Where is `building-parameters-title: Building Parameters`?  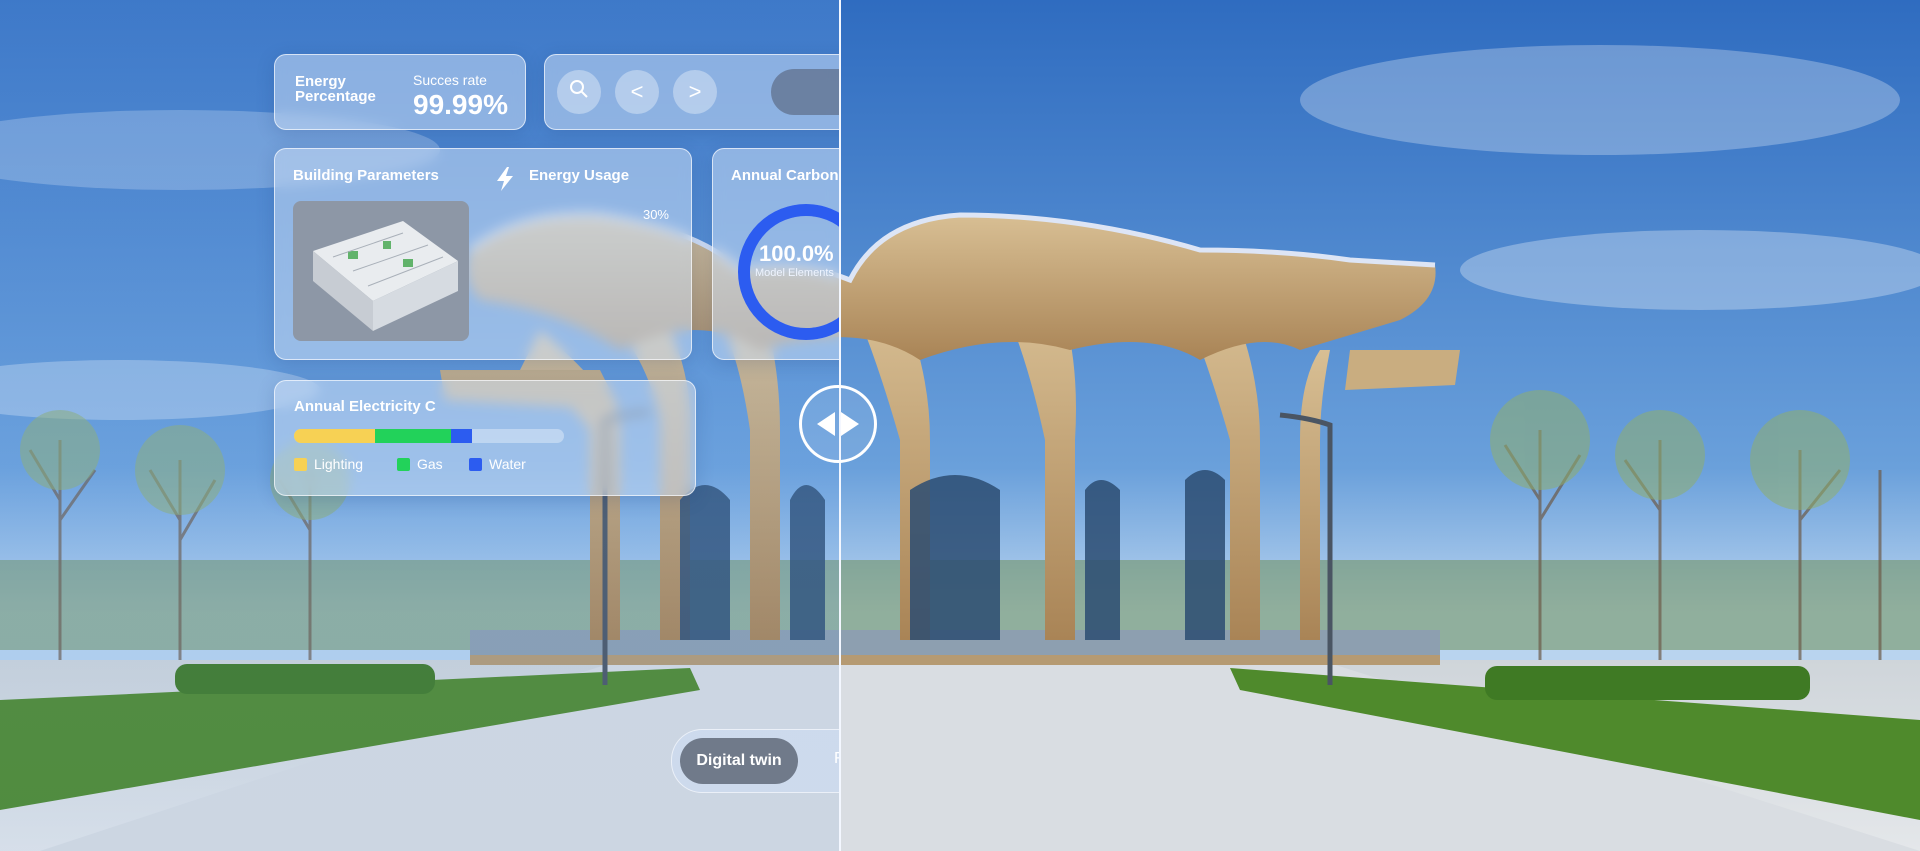
building-parameters-title: Building Parameters is located at coordinates (366, 175).